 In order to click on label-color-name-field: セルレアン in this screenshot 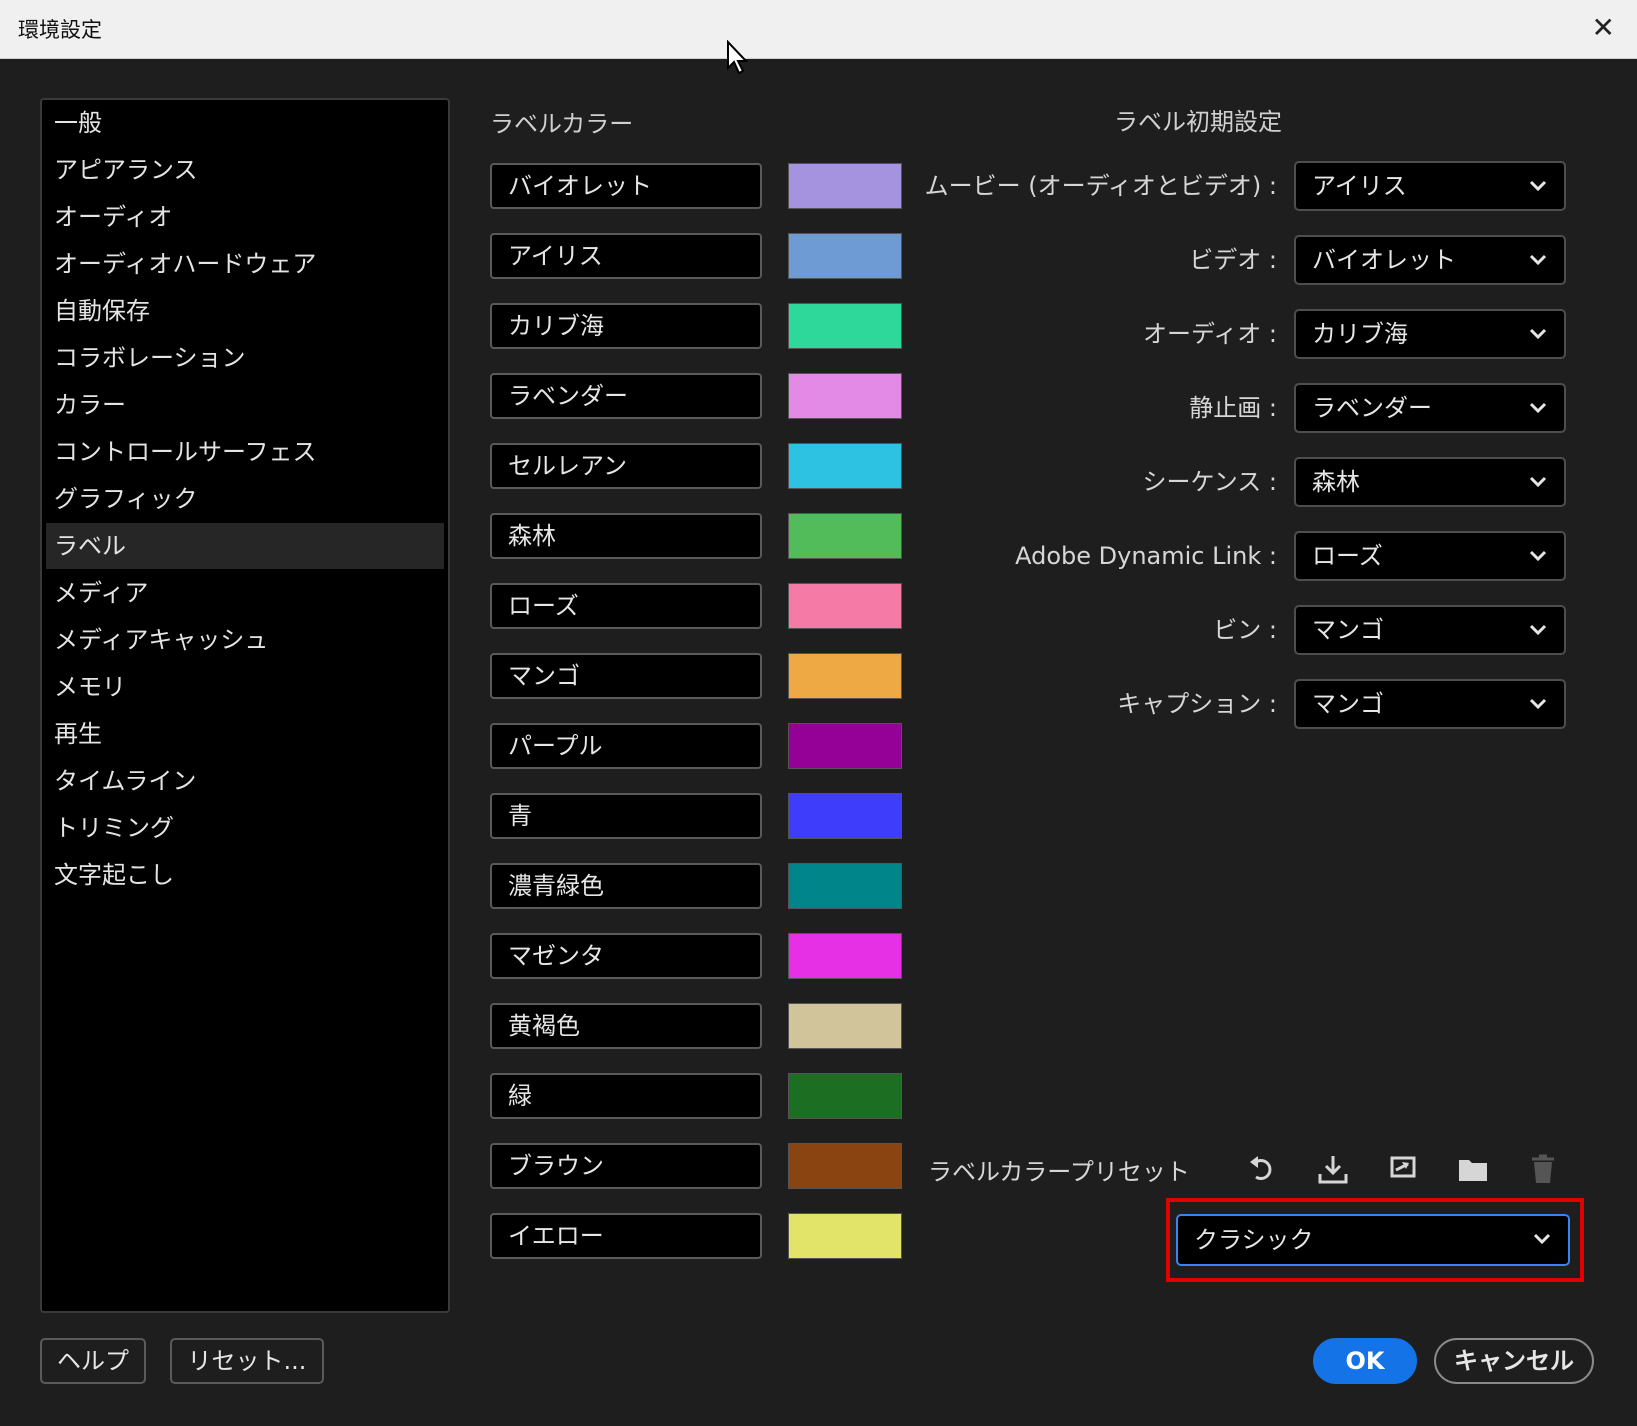, I will do `click(626, 466)`.